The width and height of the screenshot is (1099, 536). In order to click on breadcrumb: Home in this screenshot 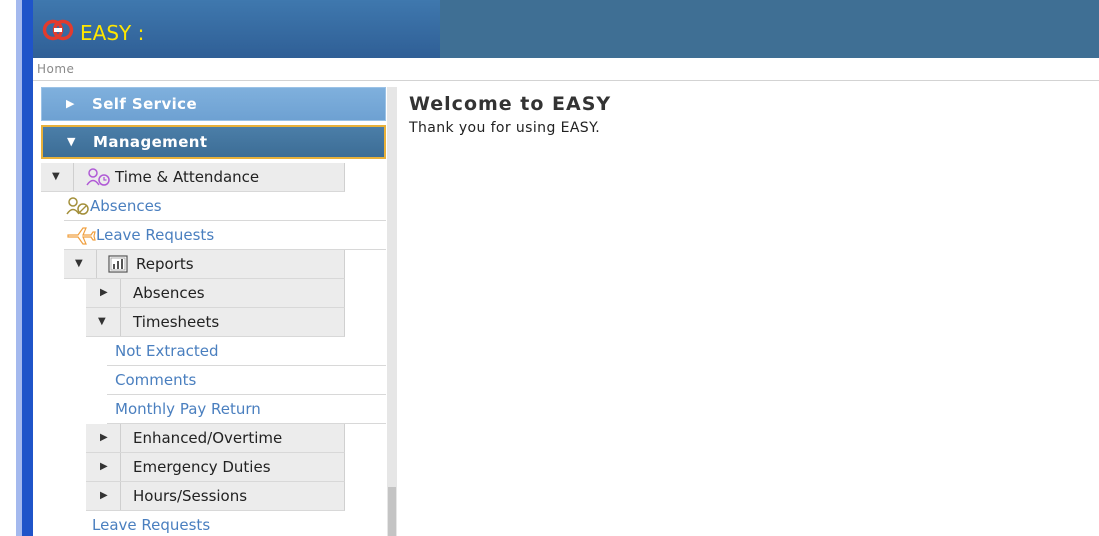, I will do `click(566, 69)`.